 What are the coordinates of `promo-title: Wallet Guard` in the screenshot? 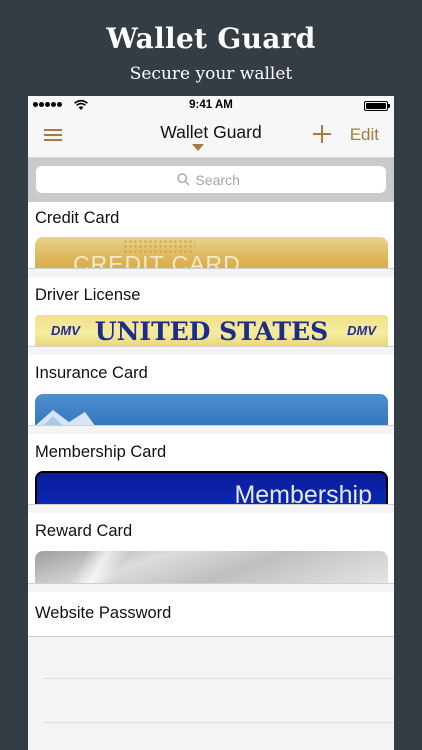 It's located at (211, 38).